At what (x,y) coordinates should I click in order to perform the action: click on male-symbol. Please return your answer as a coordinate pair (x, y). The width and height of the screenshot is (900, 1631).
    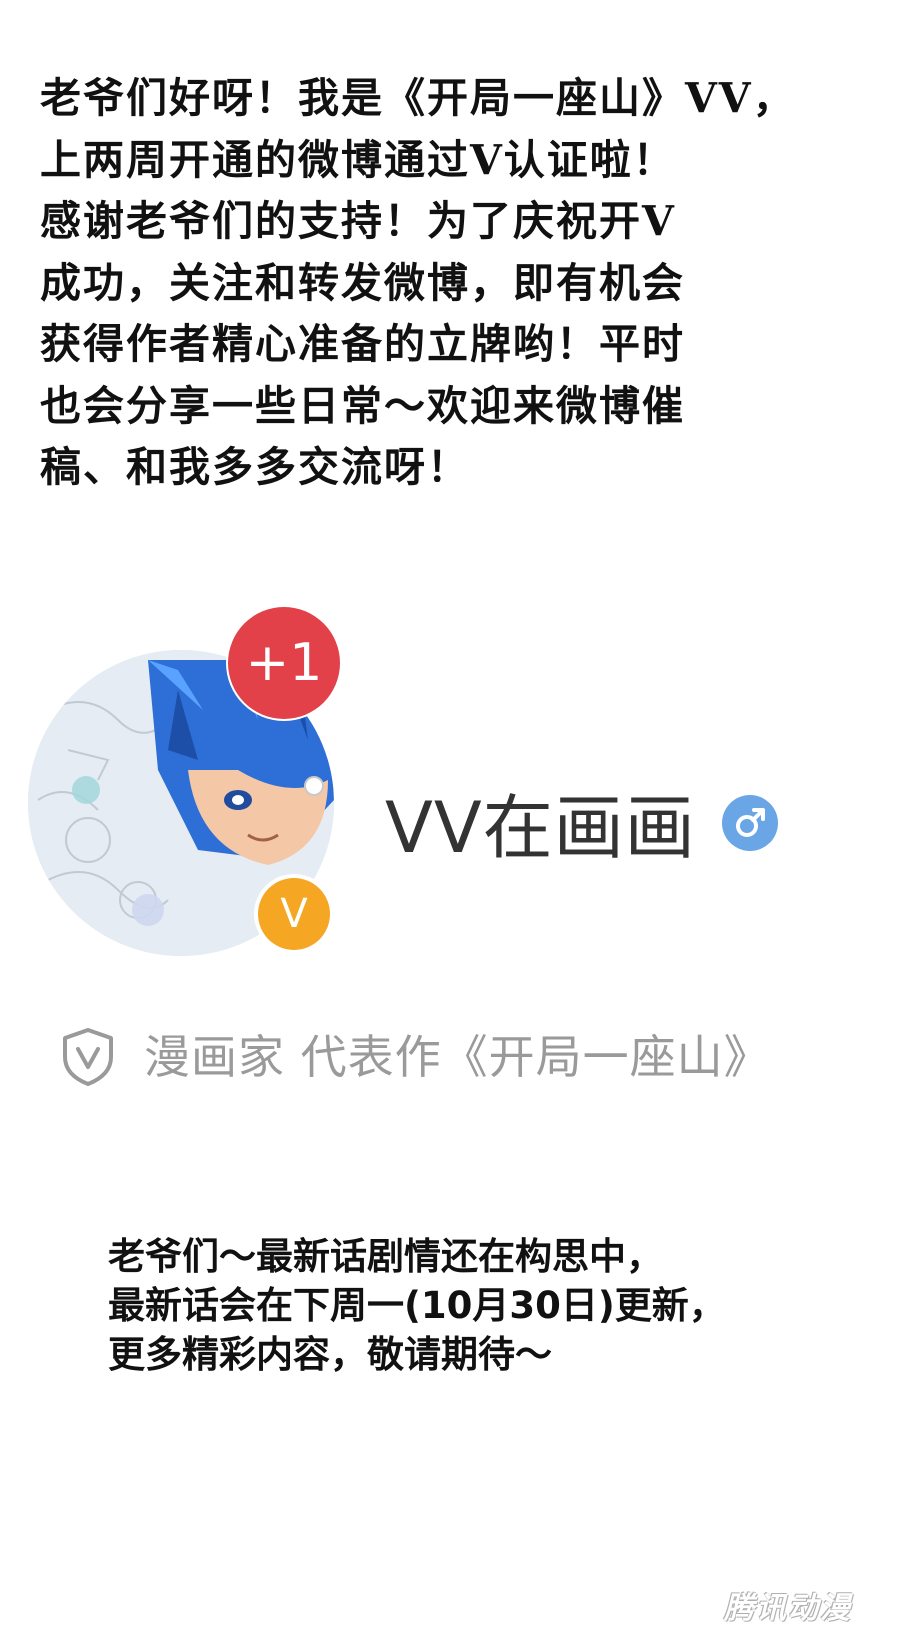
    Looking at the image, I should click on (750, 822).